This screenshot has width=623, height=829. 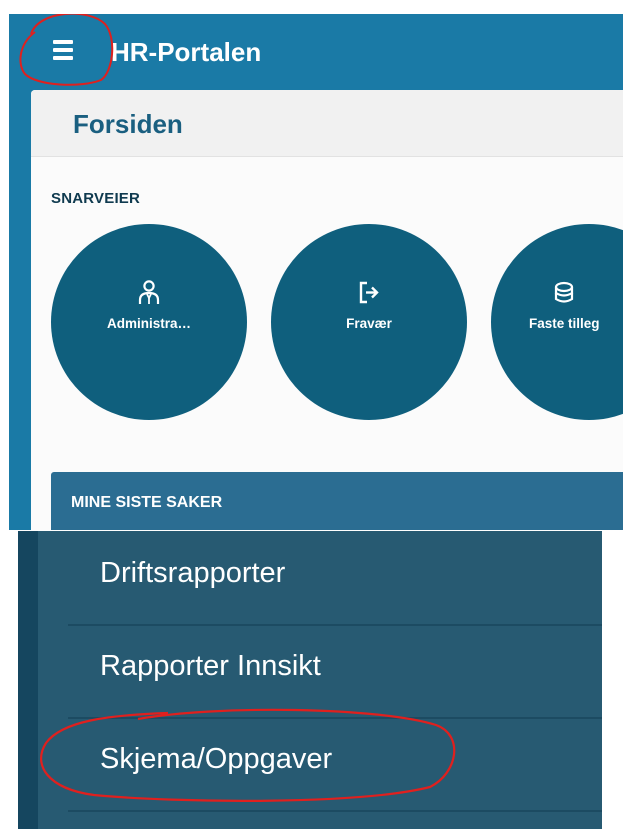 I want to click on shortcut-fixed-allowances: Faste tilleg, so click(x=557, y=322).